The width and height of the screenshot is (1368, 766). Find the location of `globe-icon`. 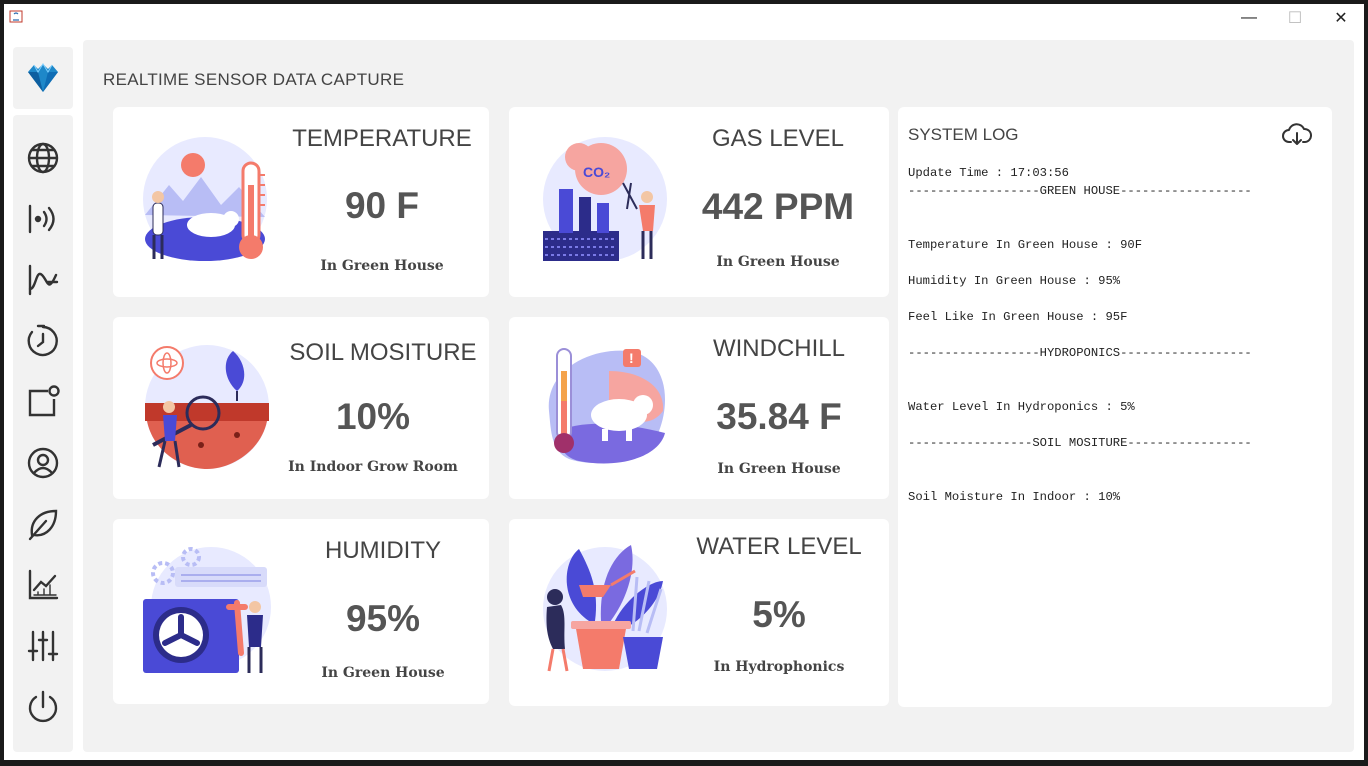

globe-icon is located at coordinates (43, 158).